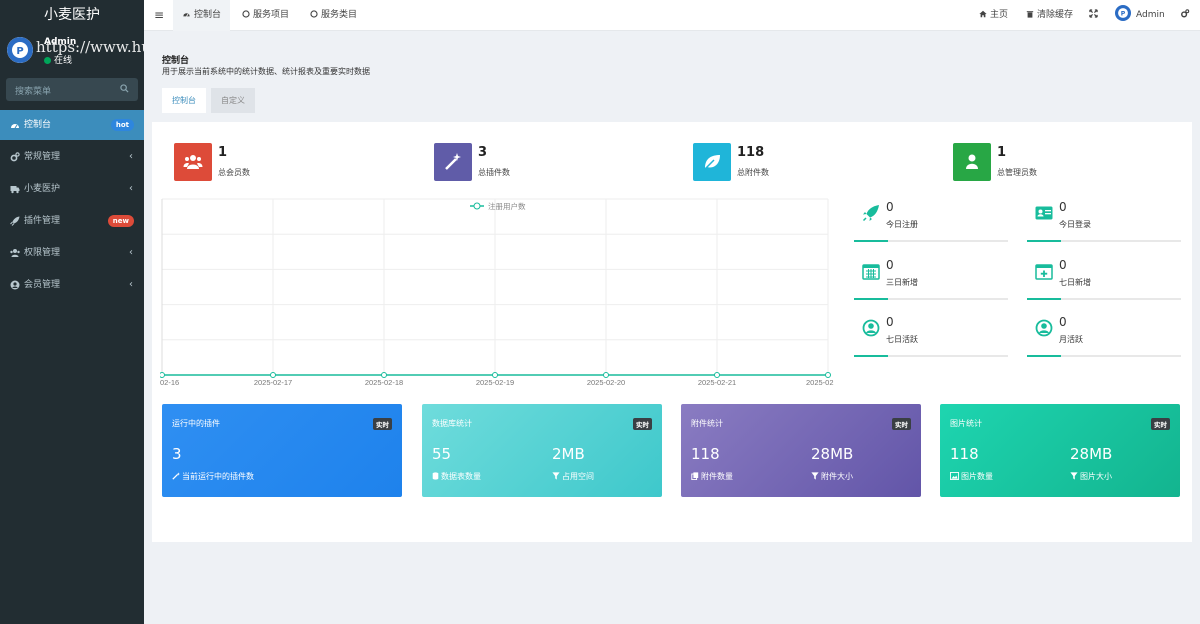 The width and height of the screenshot is (1200, 624). Describe the element at coordinates (72, 89) in the screenshot. I see `menu-search-input: 搜索菜单` at that location.